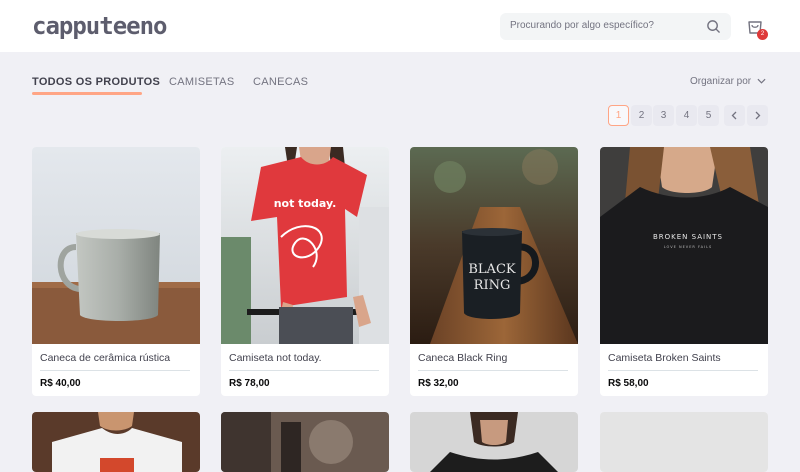 The height and width of the screenshot is (472, 800). What do you see at coordinates (96, 82) in the screenshot?
I see `tab-all-products: TODOS OS PRODUTOS` at bounding box center [96, 82].